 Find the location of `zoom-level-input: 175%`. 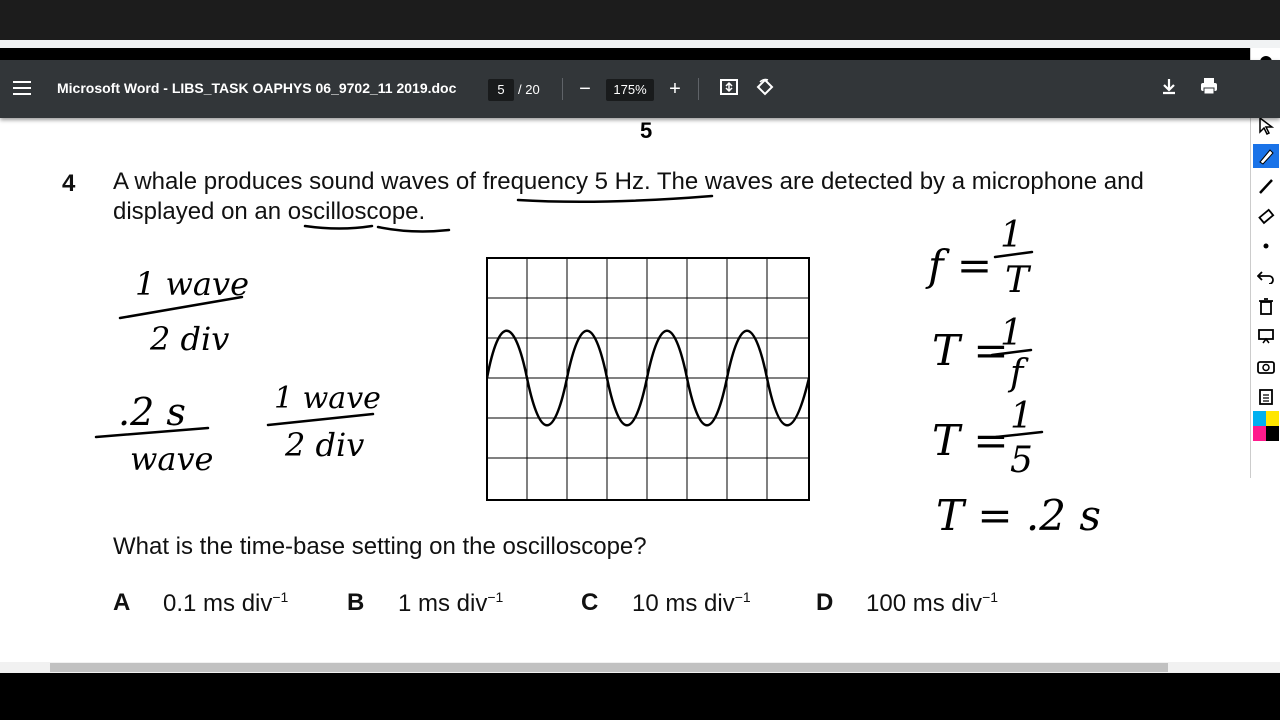

zoom-level-input: 175% is located at coordinates (630, 90).